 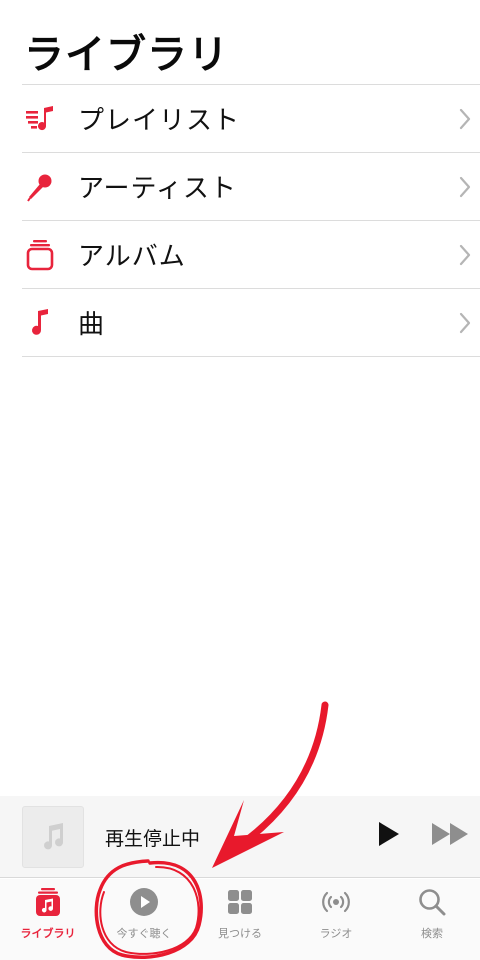 I want to click on search-icon, so click(x=432, y=902).